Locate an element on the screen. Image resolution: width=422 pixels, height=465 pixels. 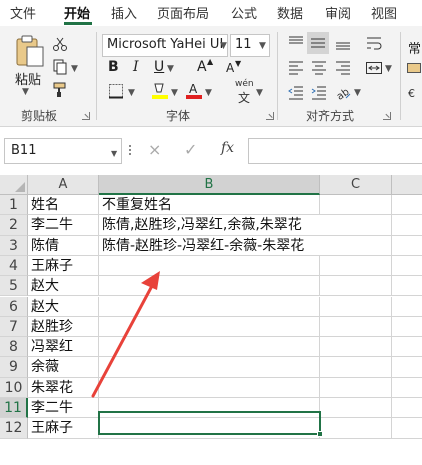
grow-font-button: A is located at coordinates (202, 67).